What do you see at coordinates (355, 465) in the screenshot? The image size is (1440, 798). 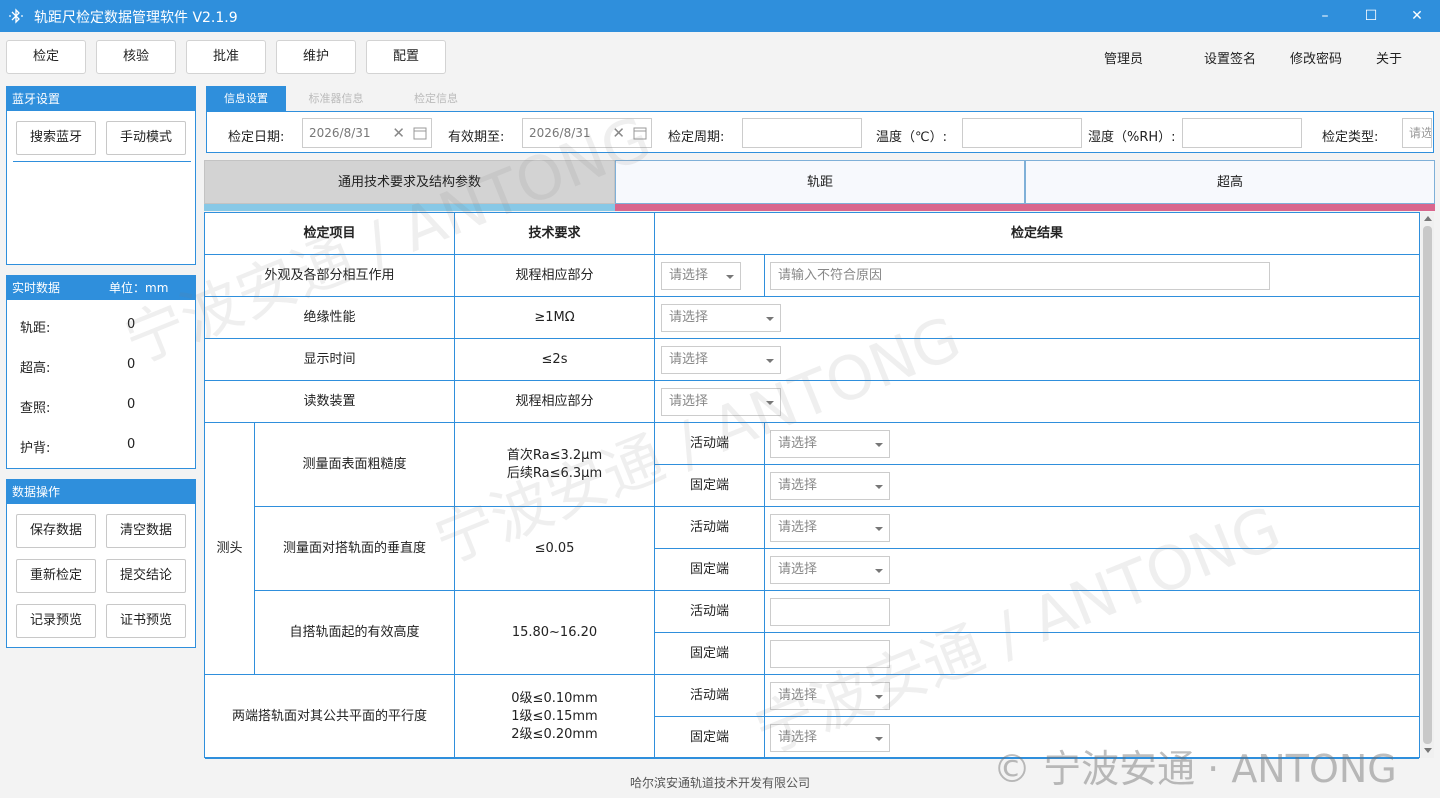 I see `table-row-item: 测量面表面粗糙度` at bounding box center [355, 465].